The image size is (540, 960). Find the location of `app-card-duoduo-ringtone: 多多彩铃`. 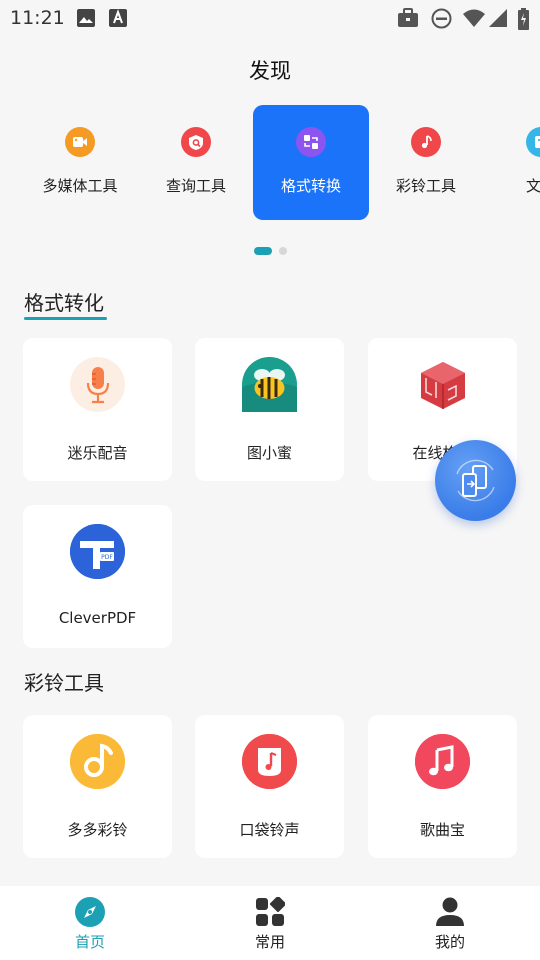

app-card-duoduo-ringtone: 多多彩铃 is located at coordinates (97, 786).